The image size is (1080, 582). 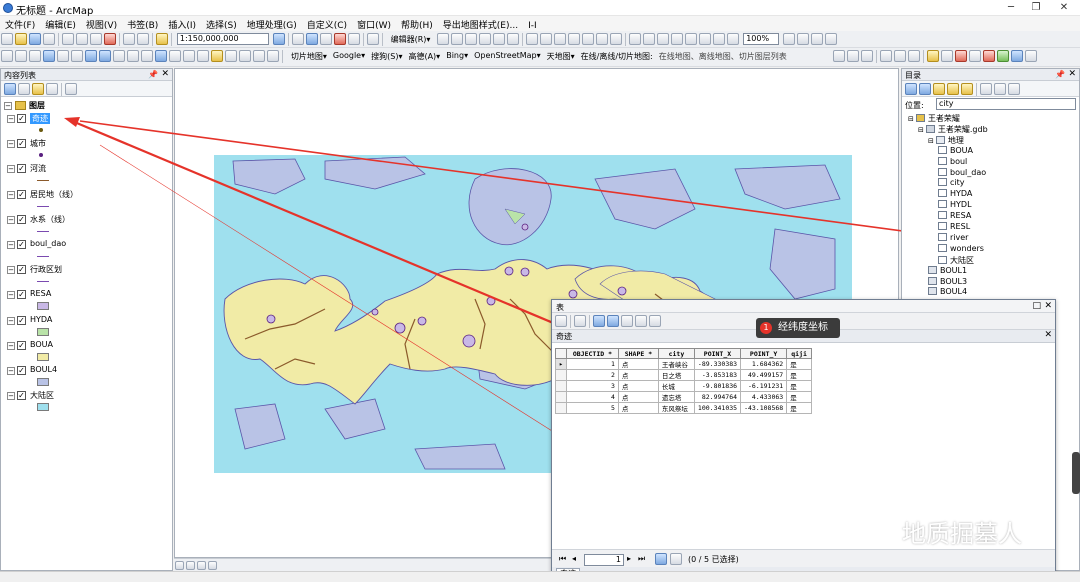 What do you see at coordinates (764, 364) in the screenshot?
I see `table-cell: 1.684362` at bounding box center [764, 364].